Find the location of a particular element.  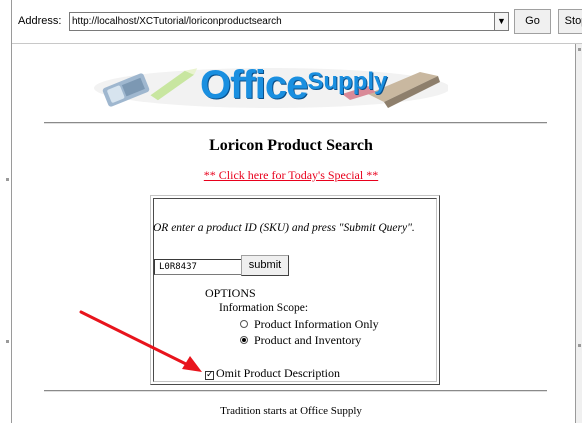

chevron-down-icon: ▼ is located at coordinates (501, 21).